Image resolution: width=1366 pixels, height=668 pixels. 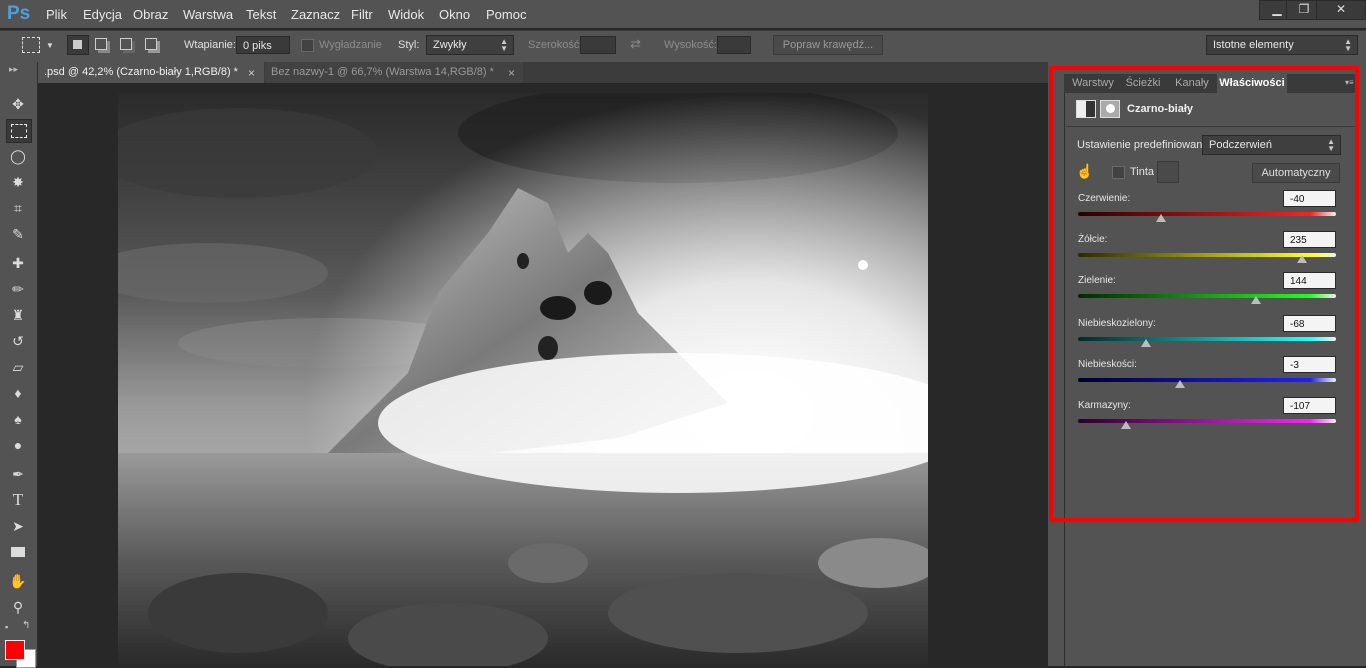 I want to click on healing-brush-tool-icon: ✚, so click(x=18, y=263).